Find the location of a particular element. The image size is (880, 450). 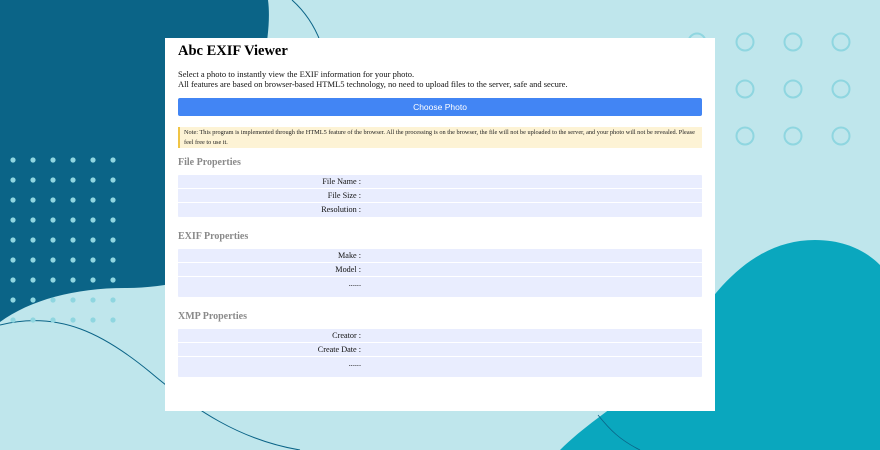

table-row: Creator : is located at coordinates (440, 336).